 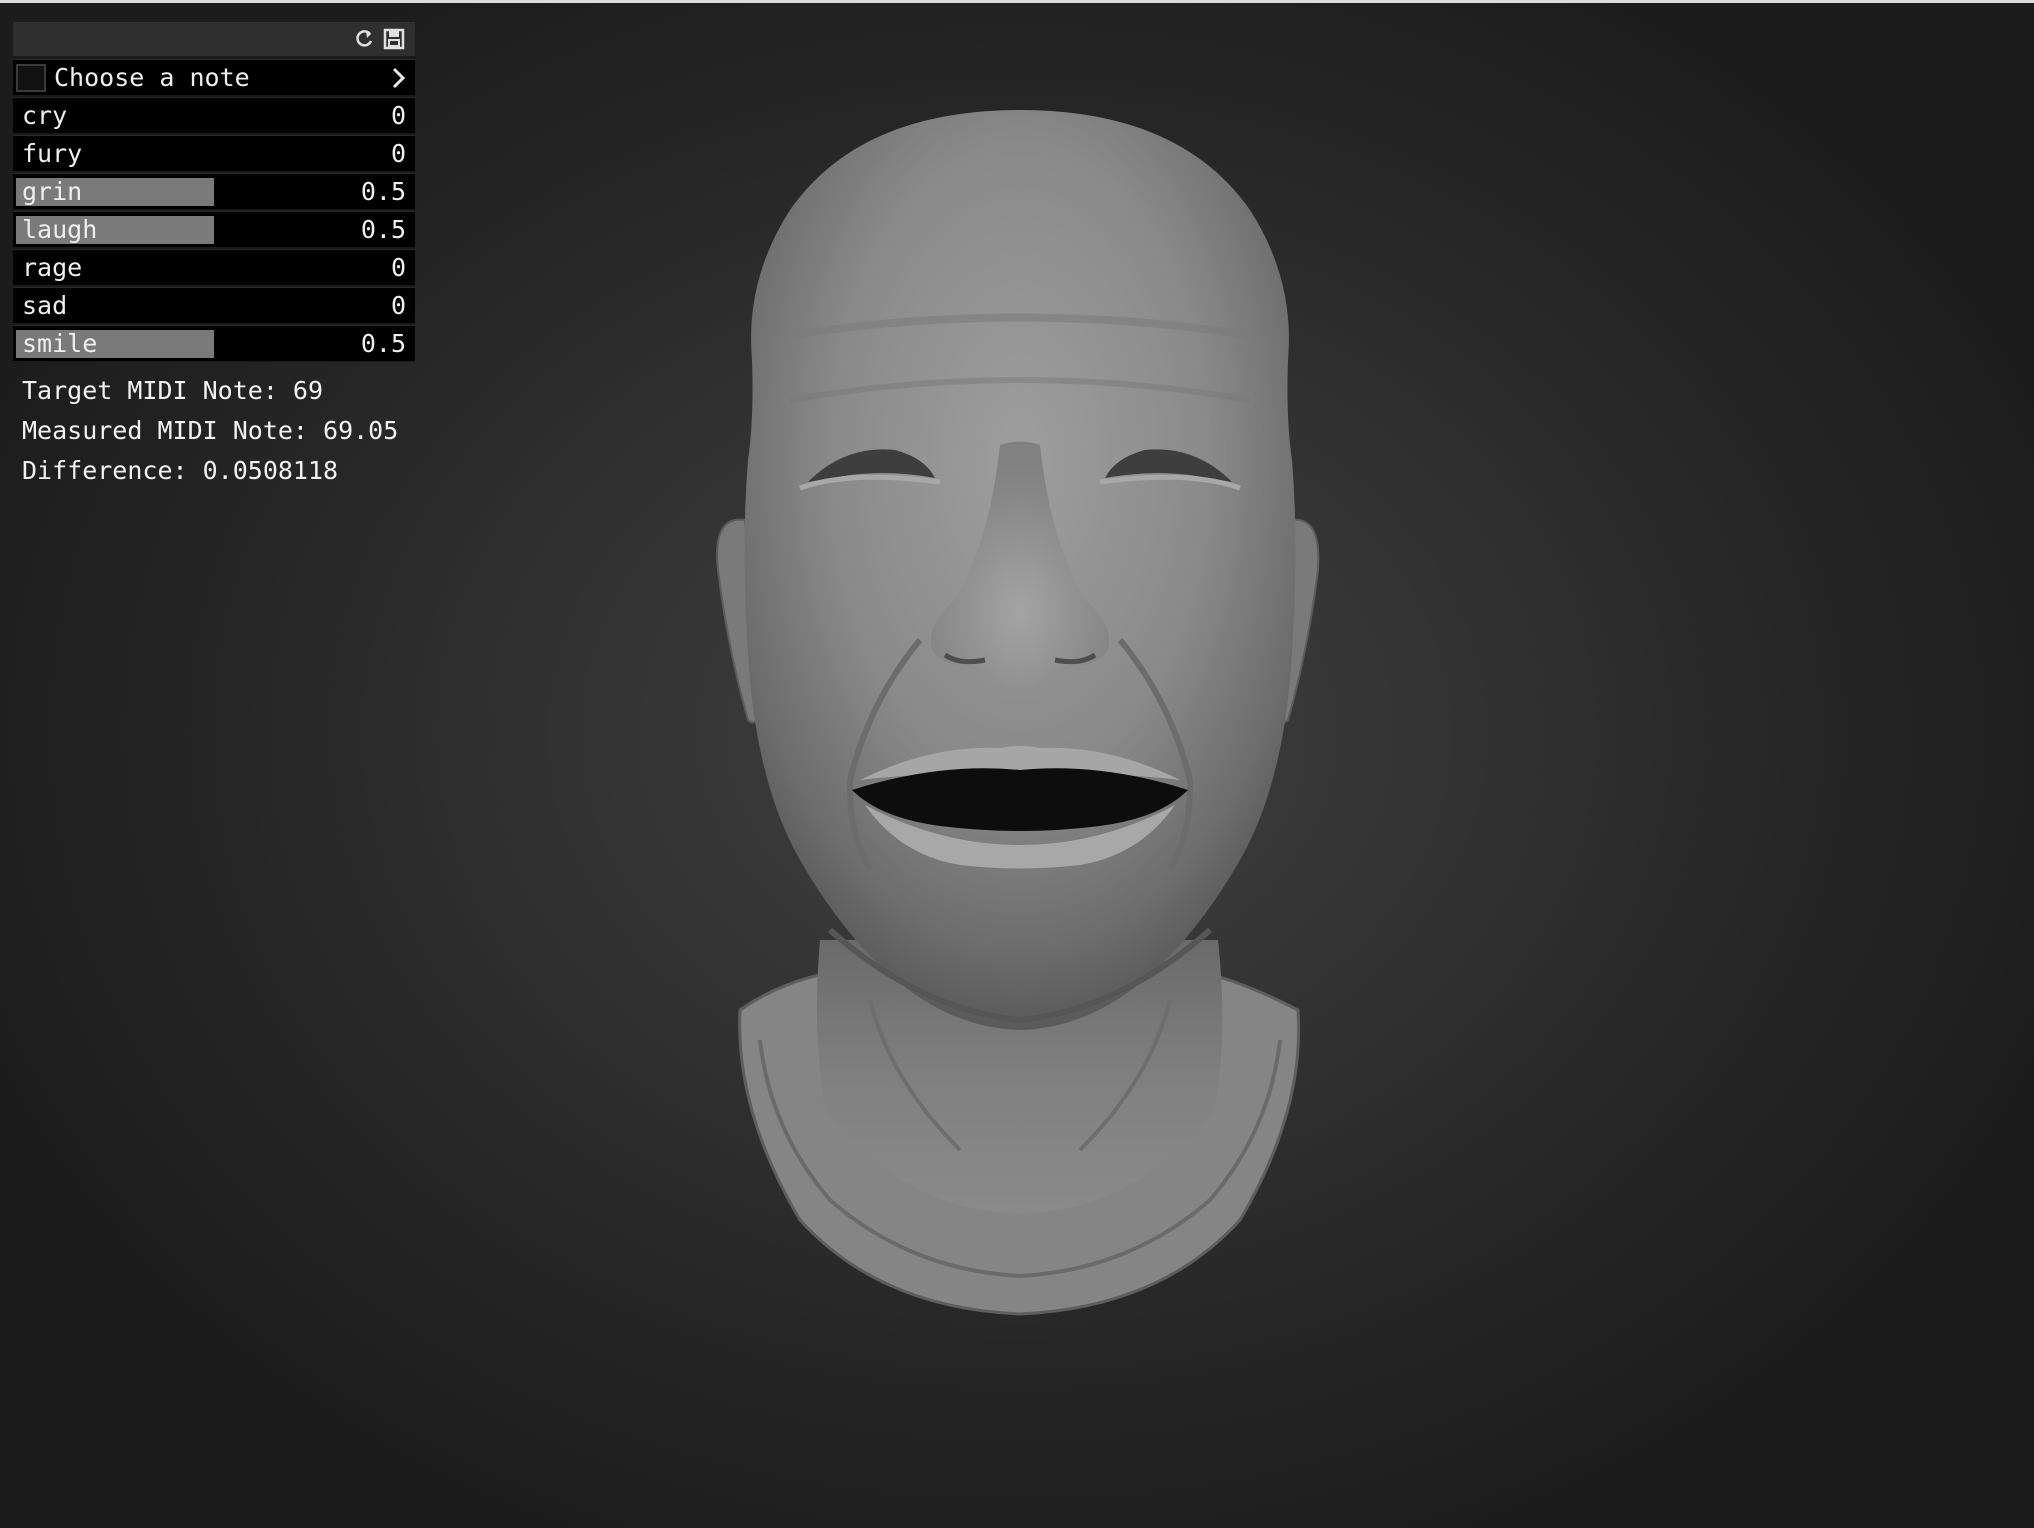 What do you see at coordinates (364, 39) in the screenshot?
I see `refresh-icon` at bounding box center [364, 39].